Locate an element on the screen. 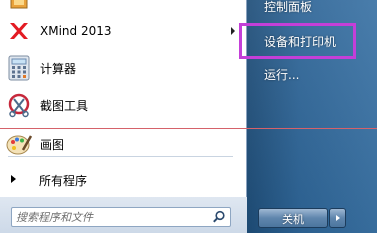 Image resolution: width=377 pixels, height=240 pixels. all-programs-label: 所有程序 is located at coordinates (63, 181).